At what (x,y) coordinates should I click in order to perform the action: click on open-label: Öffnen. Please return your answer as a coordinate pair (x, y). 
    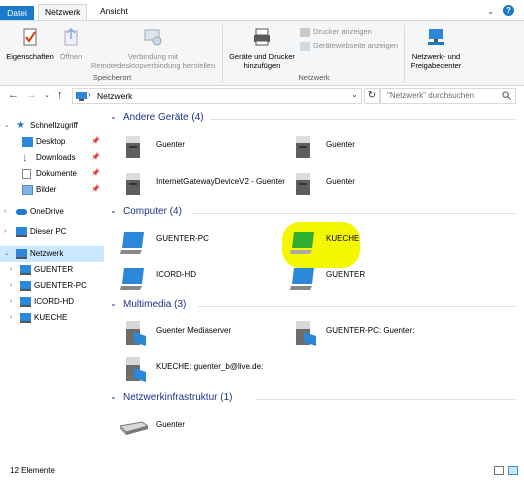
    Looking at the image, I should click on (71, 56).